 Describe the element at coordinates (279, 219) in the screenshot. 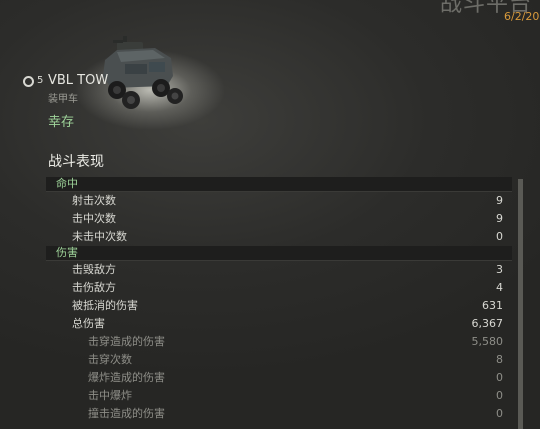

I see `stat-row: 击中次数 9` at that location.